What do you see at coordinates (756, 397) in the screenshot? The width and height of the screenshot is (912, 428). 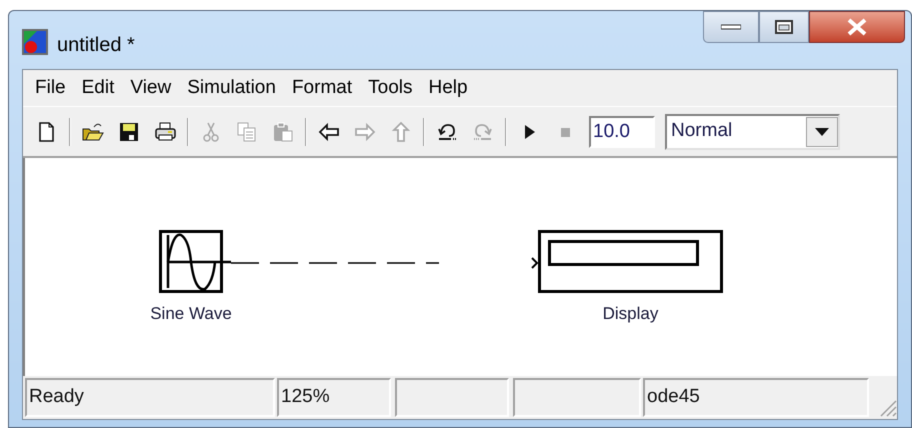 I see `solver-name: ode45` at bounding box center [756, 397].